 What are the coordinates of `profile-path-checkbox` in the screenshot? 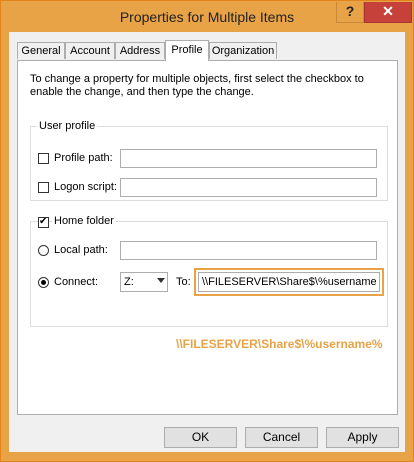 It's located at (43, 158).